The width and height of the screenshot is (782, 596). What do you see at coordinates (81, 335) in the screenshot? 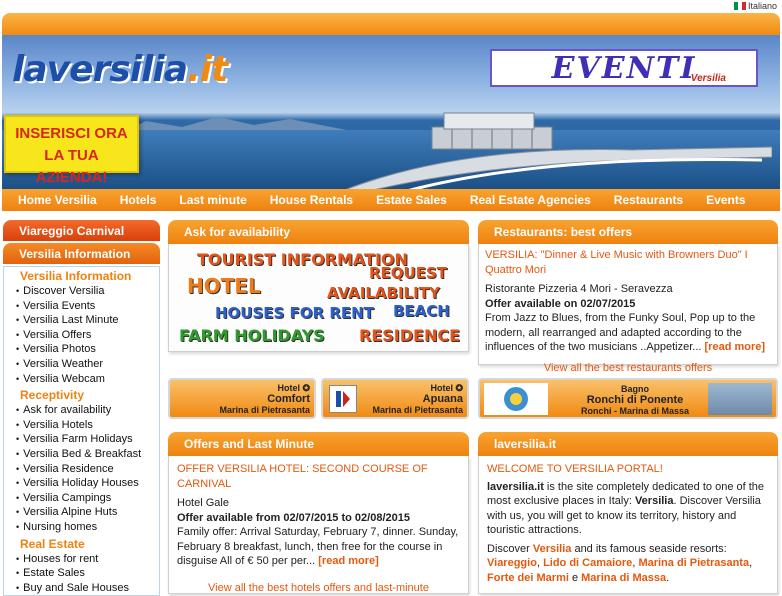
I see `sidebar-item: Versilia Offers` at bounding box center [81, 335].